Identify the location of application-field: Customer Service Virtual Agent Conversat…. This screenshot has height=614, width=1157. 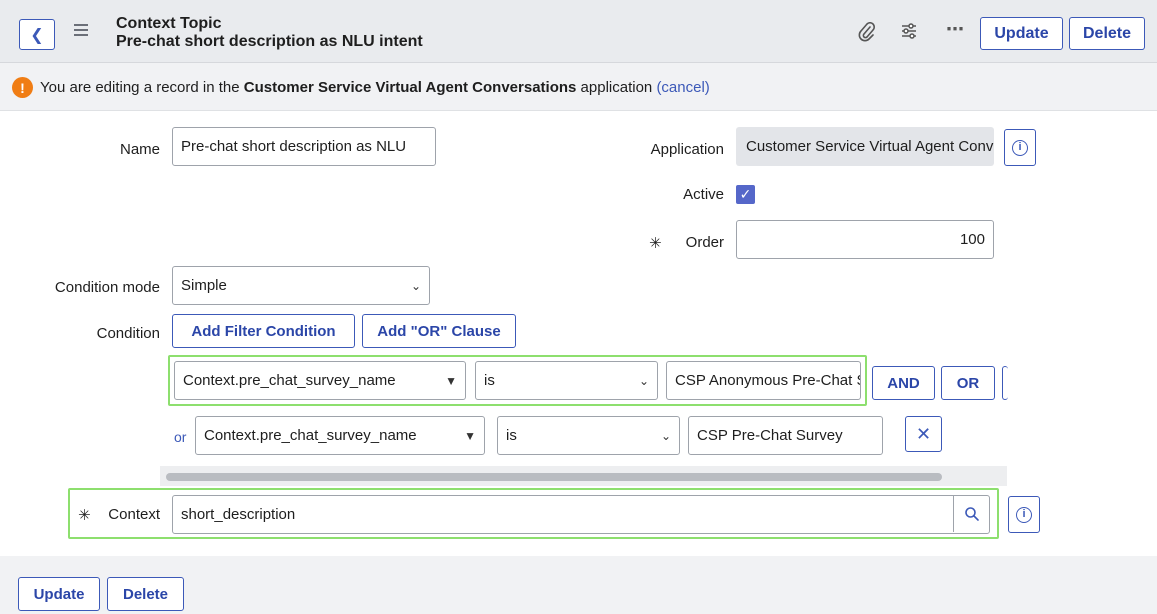
(865, 146).